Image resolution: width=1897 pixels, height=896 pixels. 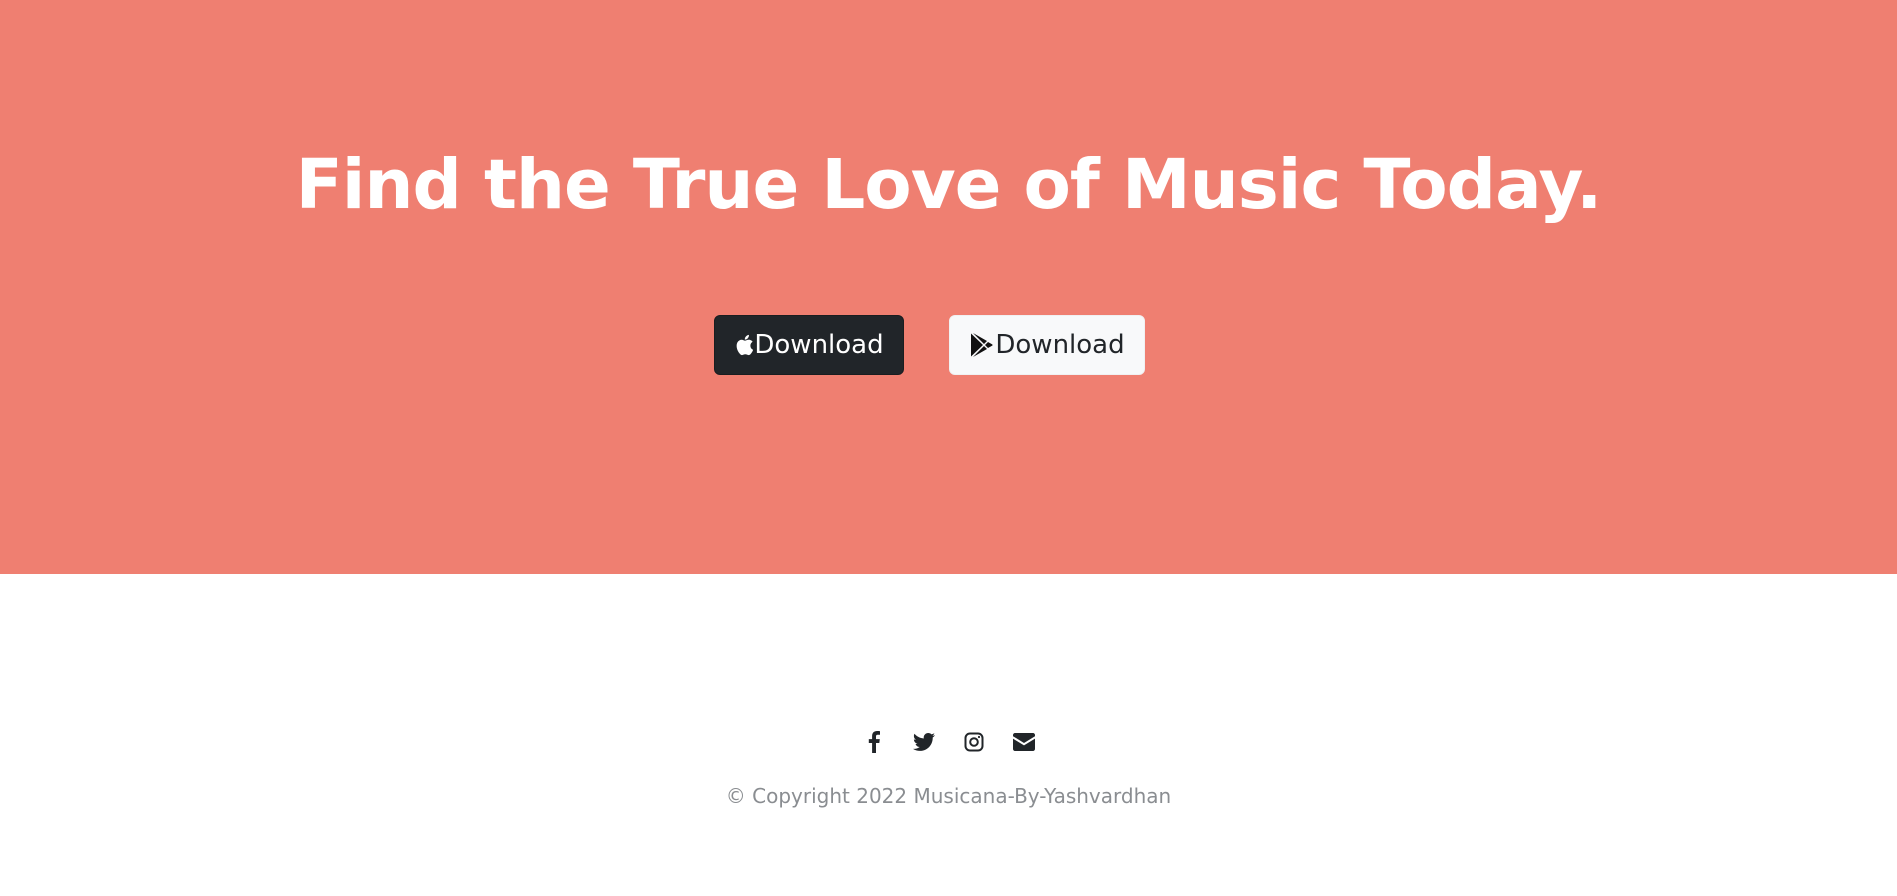 I want to click on google-play-download-label: Download, so click(x=1060, y=345).